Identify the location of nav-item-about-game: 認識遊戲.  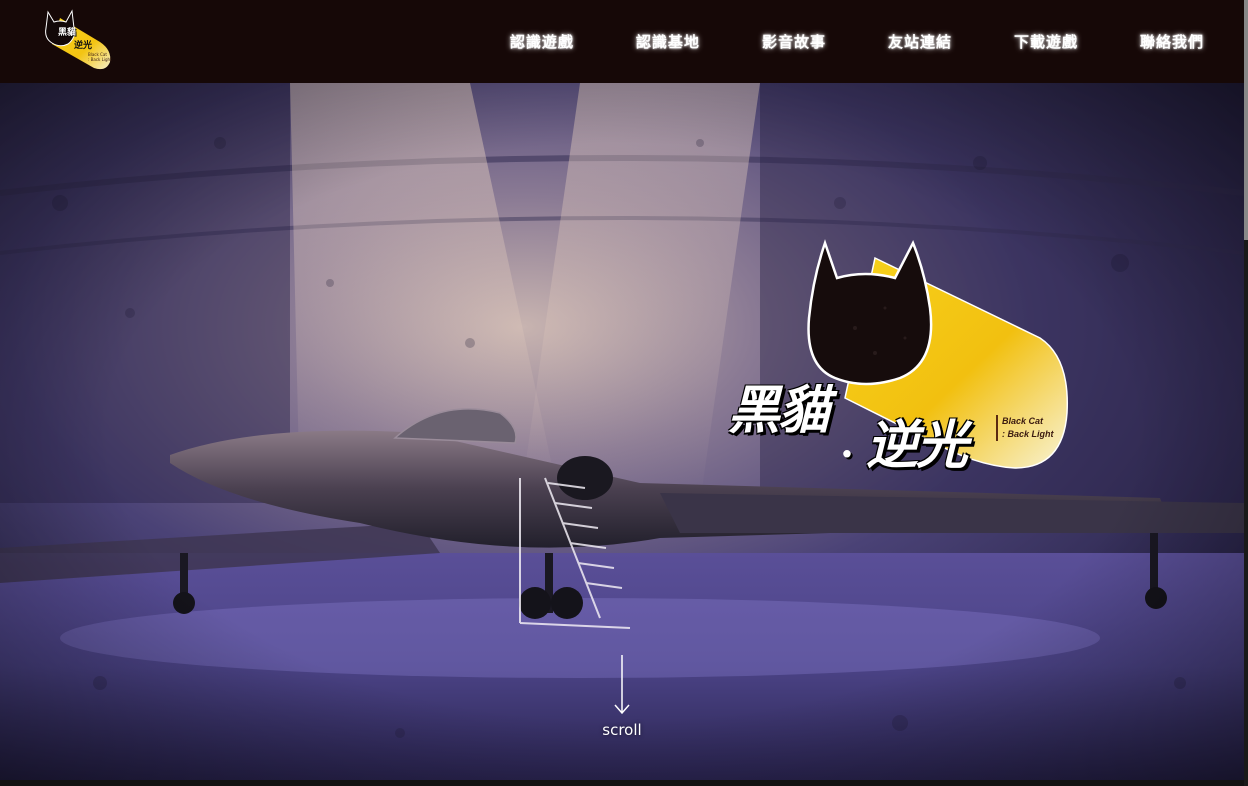
(542, 41).